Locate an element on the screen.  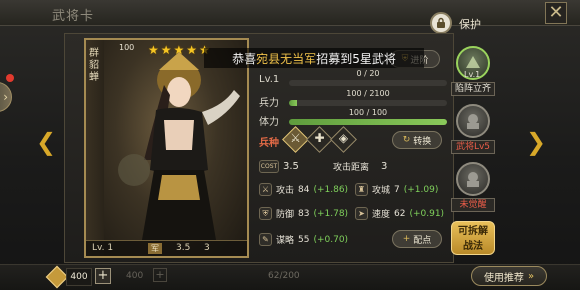
stamina-label: 体力 is located at coordinates (269, 122).